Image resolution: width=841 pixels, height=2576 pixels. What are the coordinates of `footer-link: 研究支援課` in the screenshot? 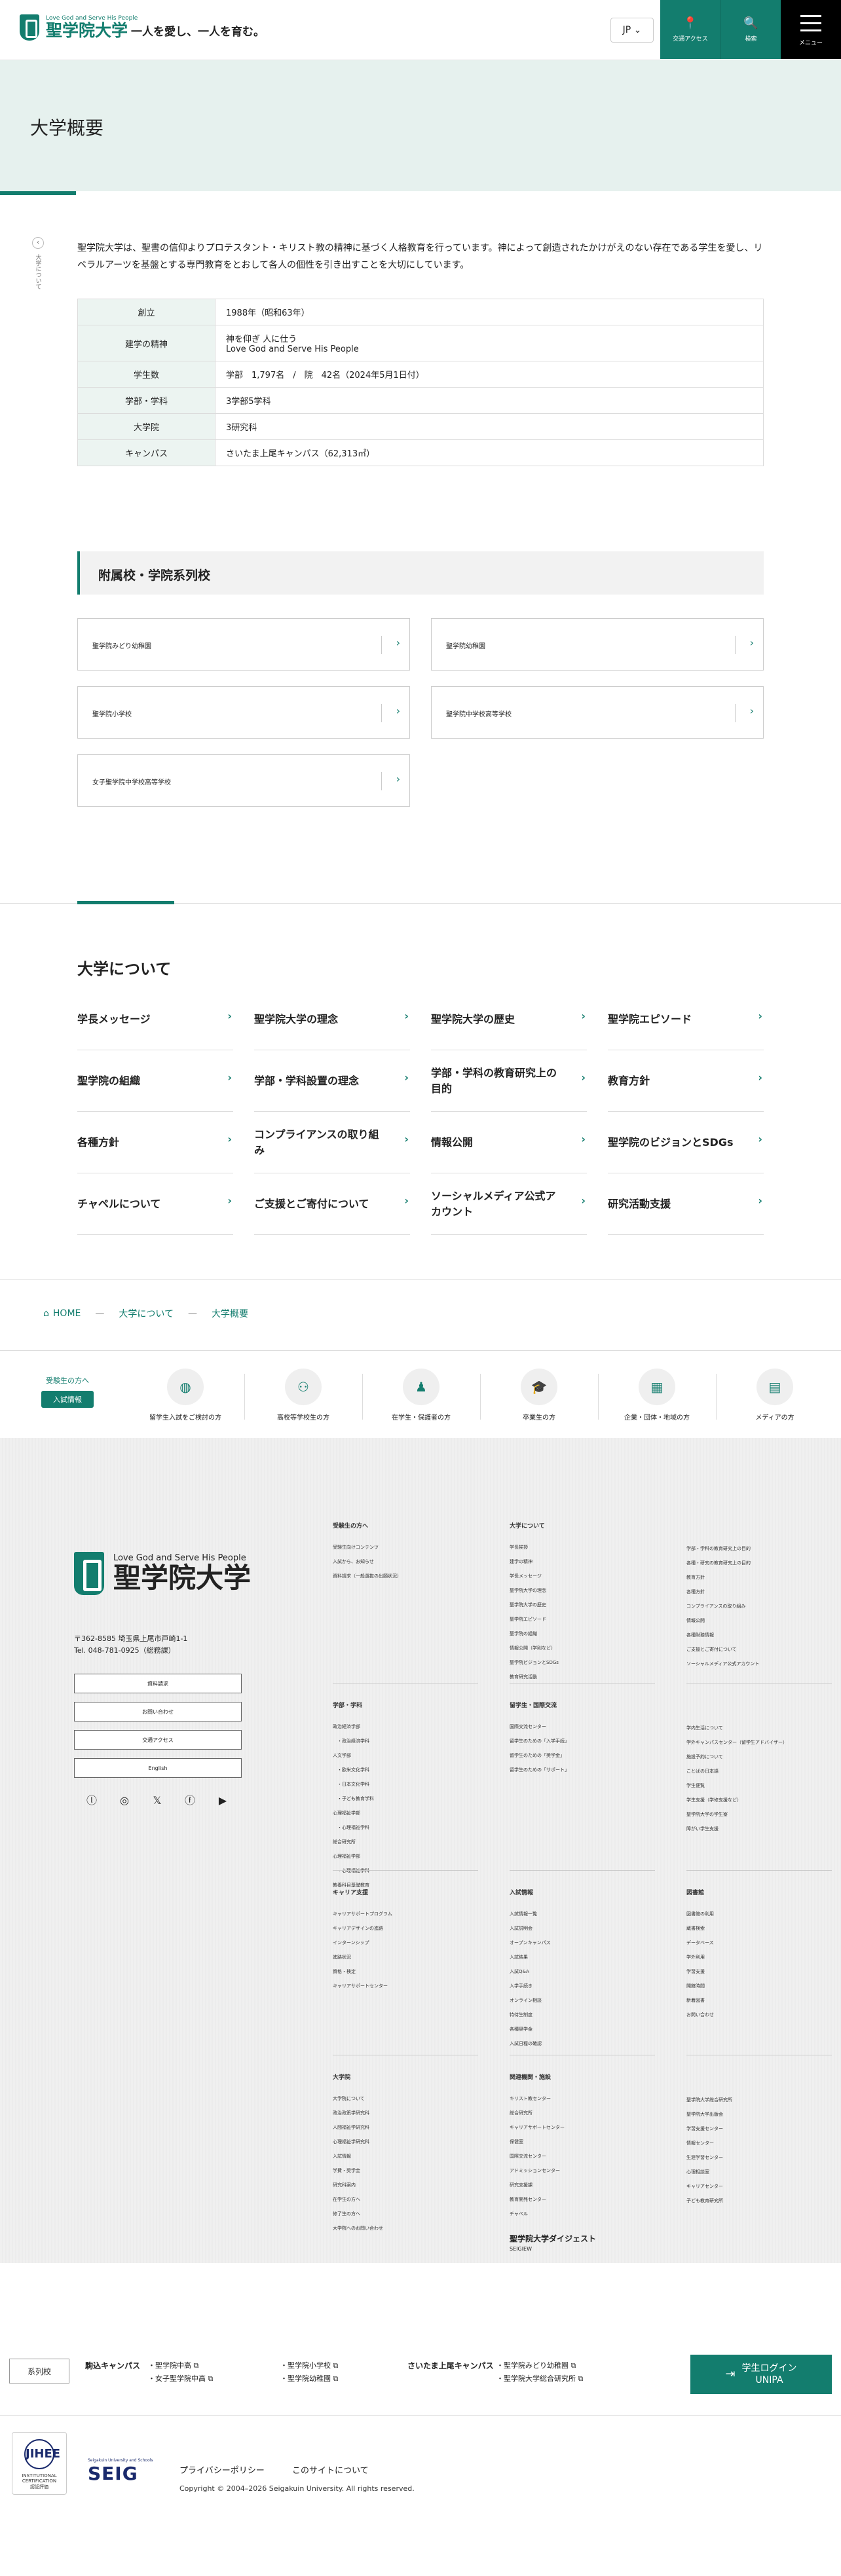 It's located at (537, 2185).